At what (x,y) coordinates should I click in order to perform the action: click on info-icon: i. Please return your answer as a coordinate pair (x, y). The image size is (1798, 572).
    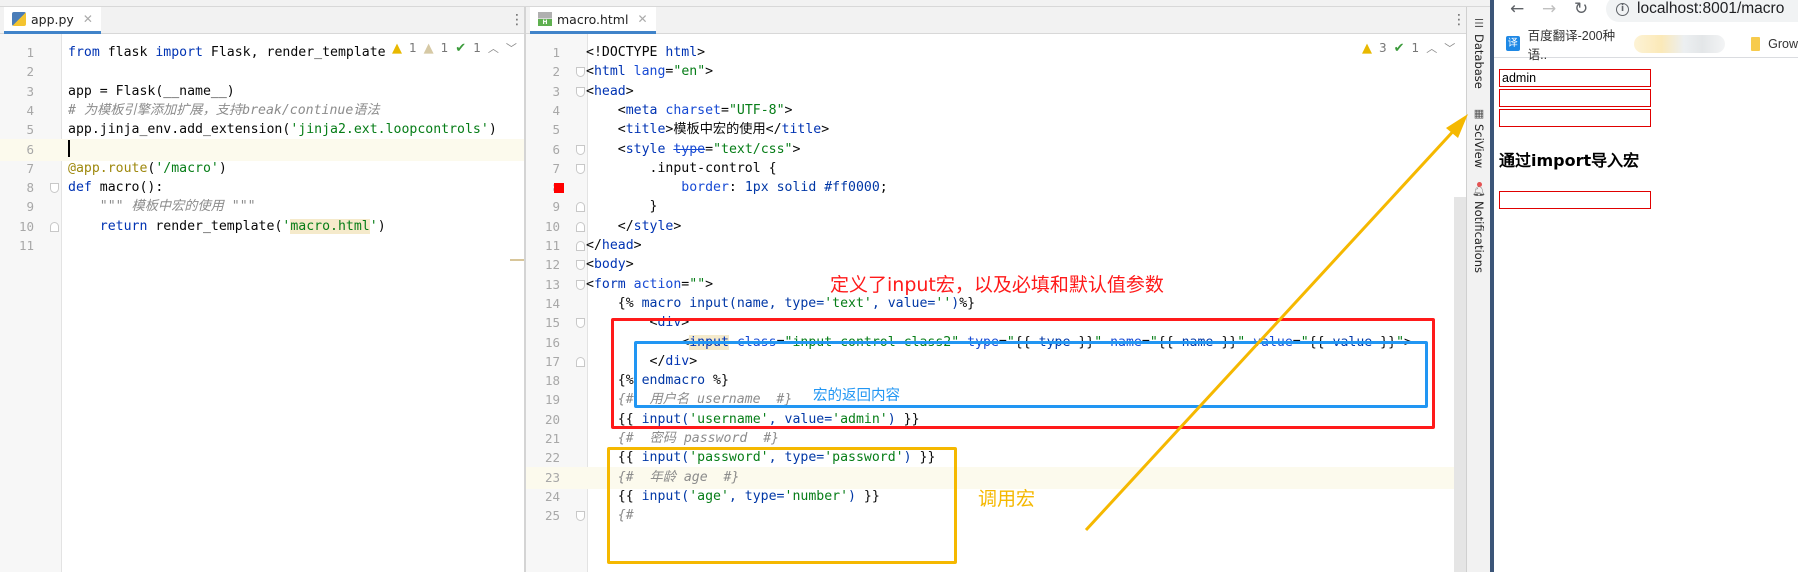
    Looking at the image, I should click on (1622, 9).